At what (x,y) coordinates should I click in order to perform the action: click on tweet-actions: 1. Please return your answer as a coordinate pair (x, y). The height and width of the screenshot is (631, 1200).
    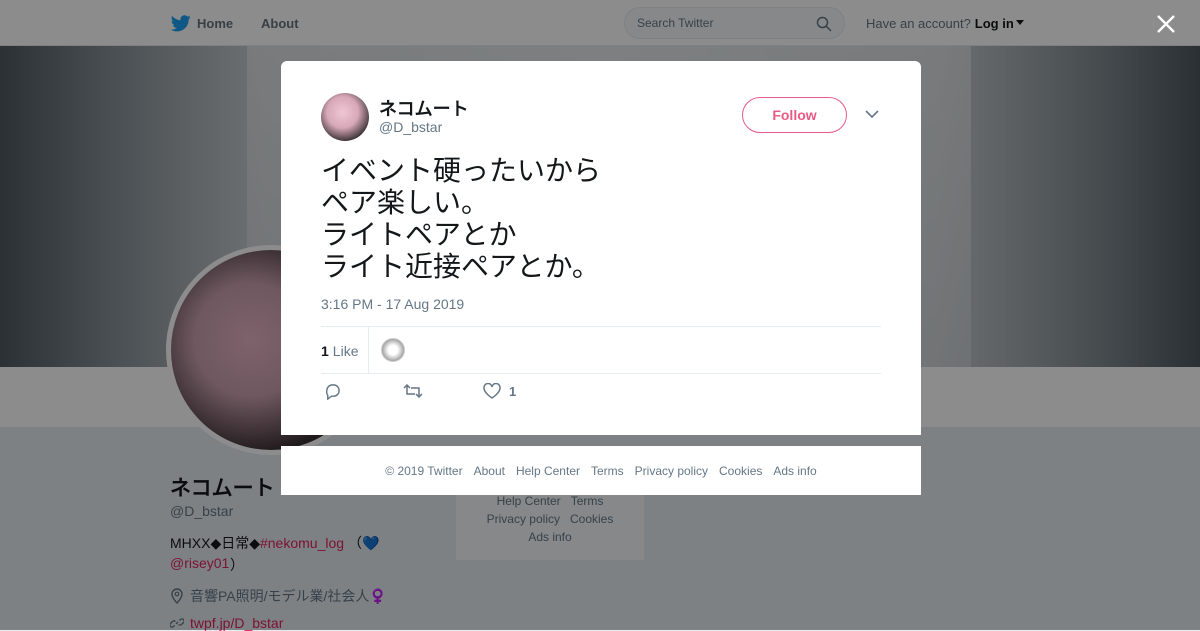
    Looking at the image, I should click on (601, 395).